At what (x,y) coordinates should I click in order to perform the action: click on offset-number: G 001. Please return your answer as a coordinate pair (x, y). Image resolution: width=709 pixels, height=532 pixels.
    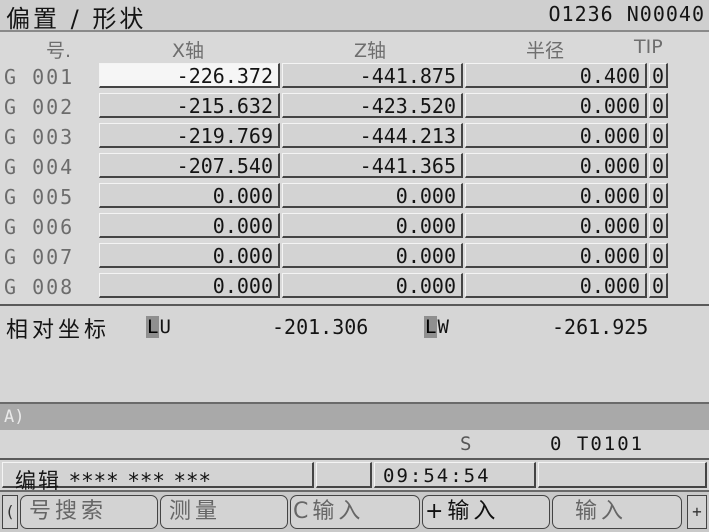
    Looking at the image, I should click on (39, 77).